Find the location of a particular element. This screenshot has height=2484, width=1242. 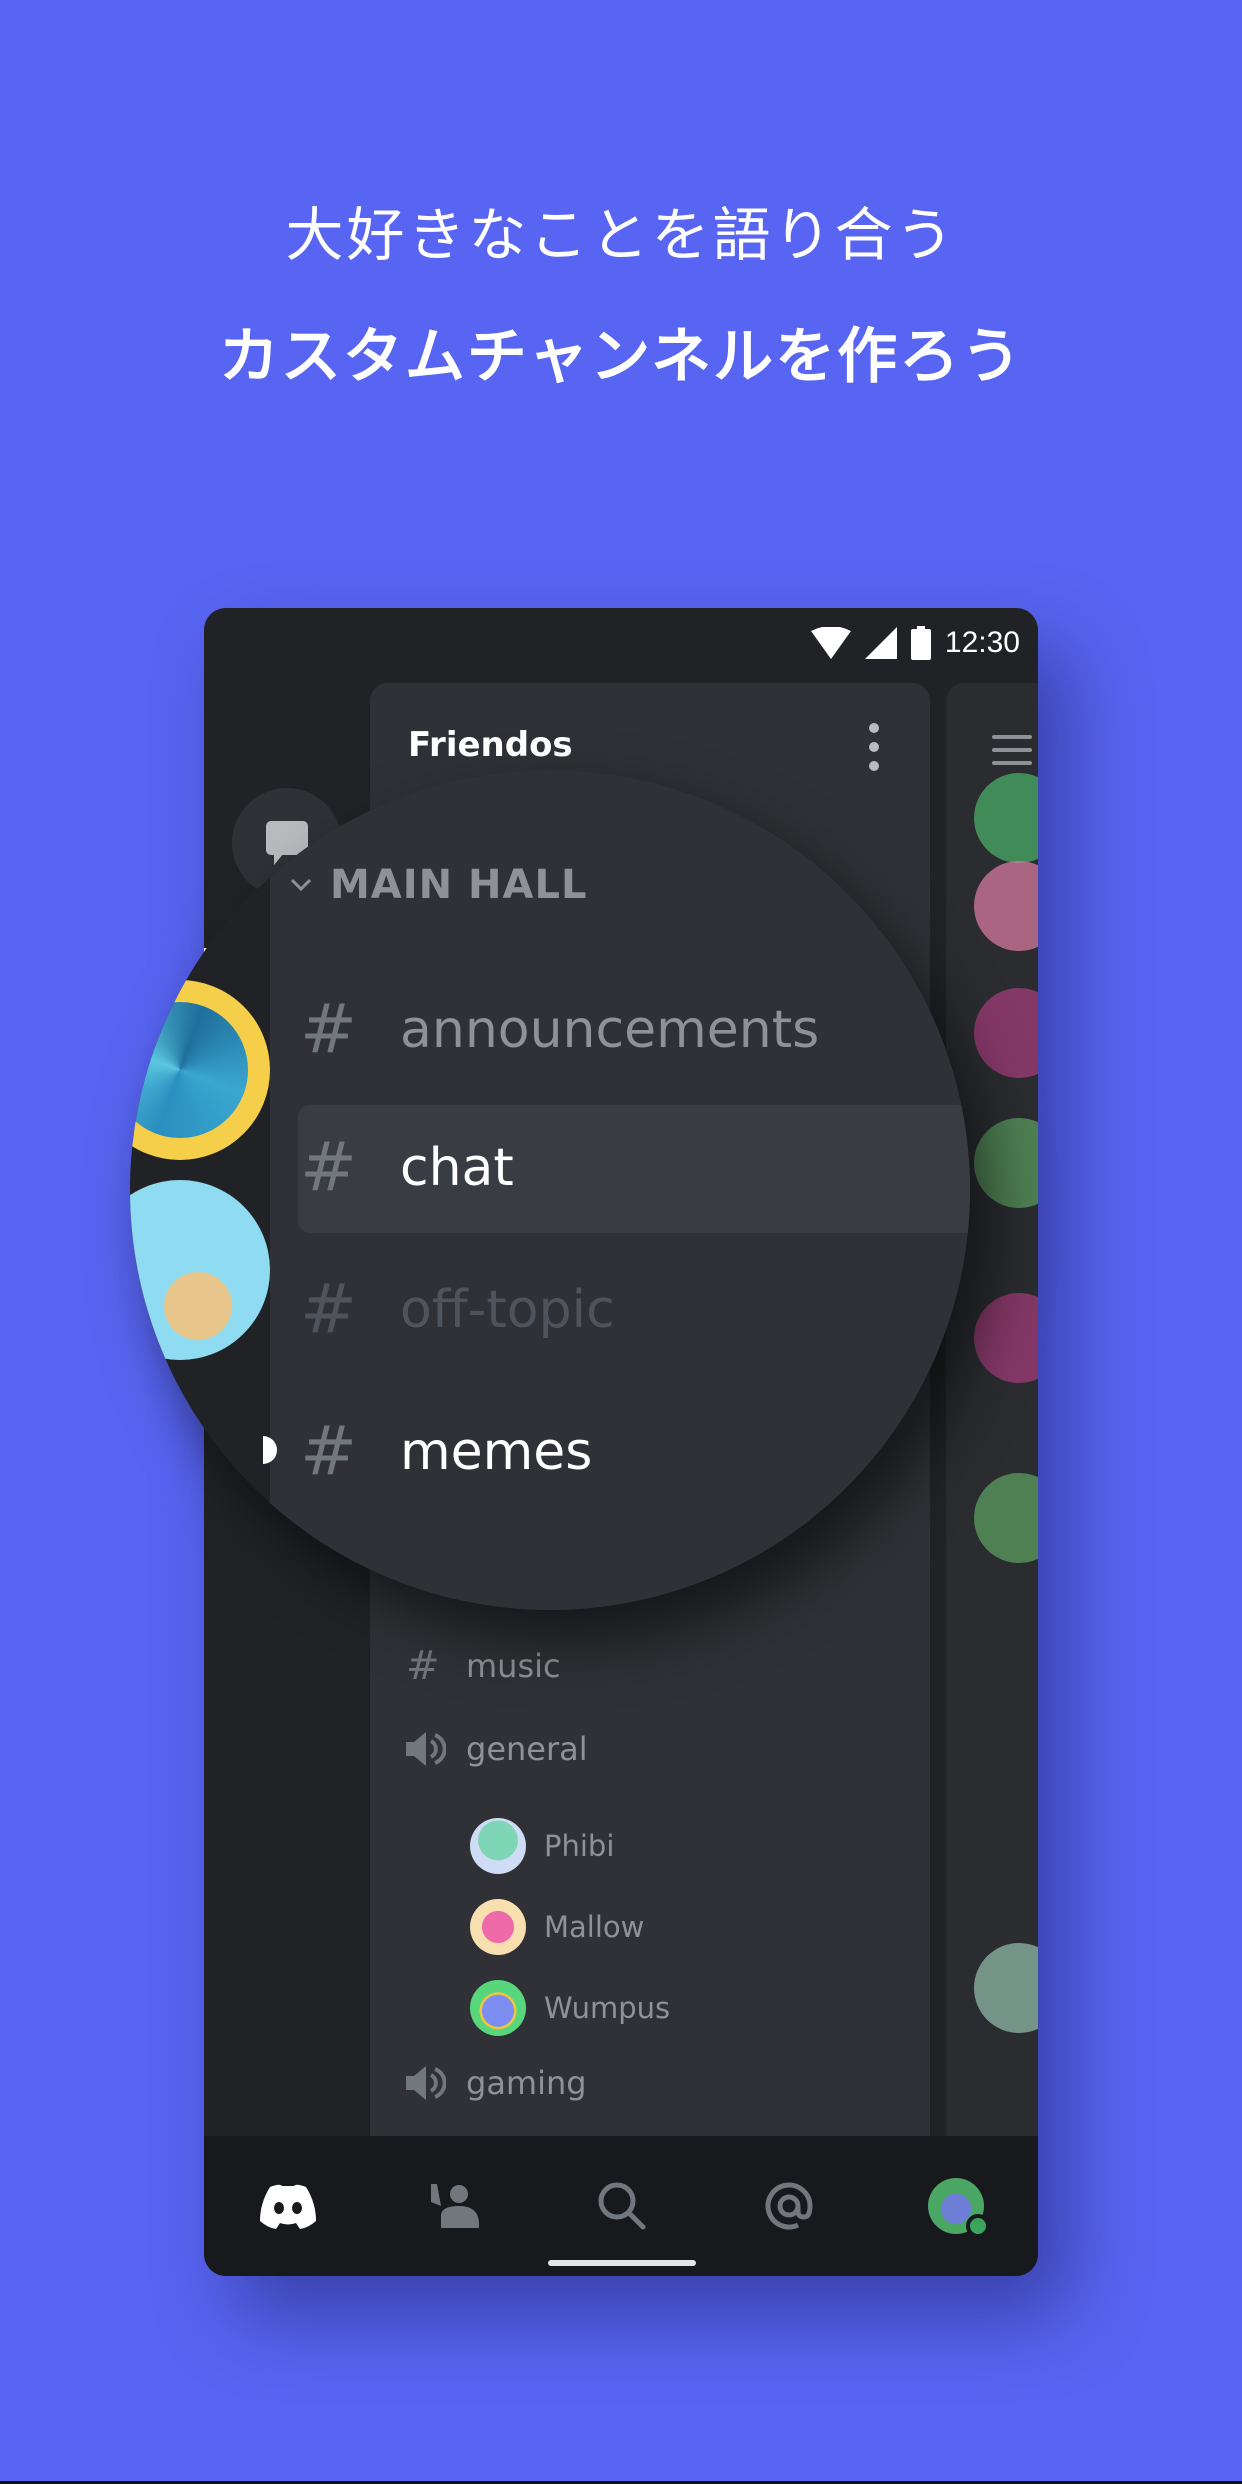

category-main-hall: MAIN HALL is located at coordinates (438, 885).